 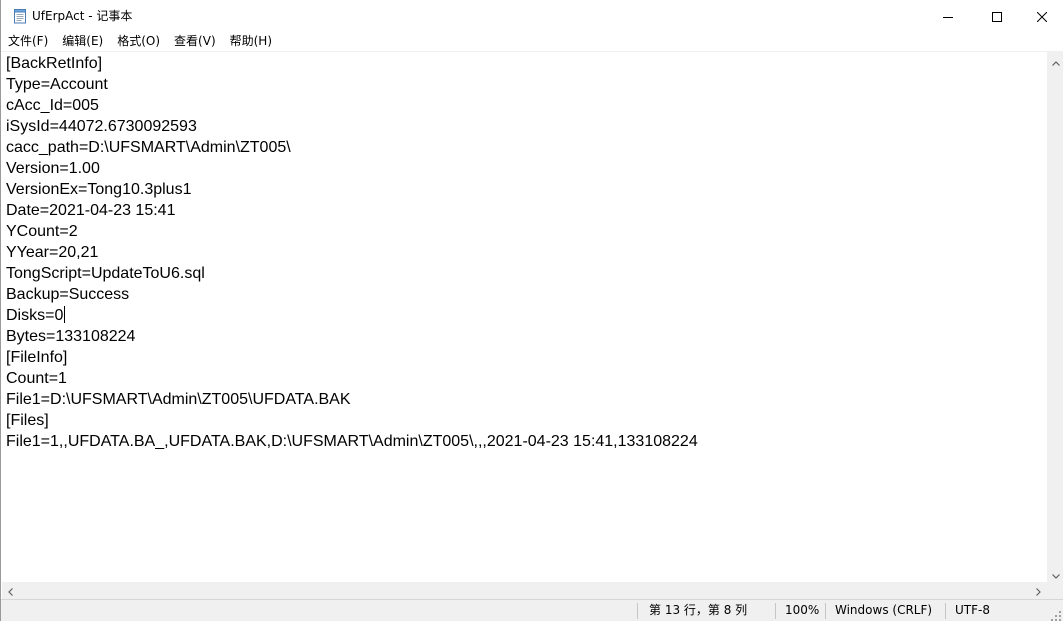 I want to click on menu-format: 格式(O), so click(x=138, y=41).